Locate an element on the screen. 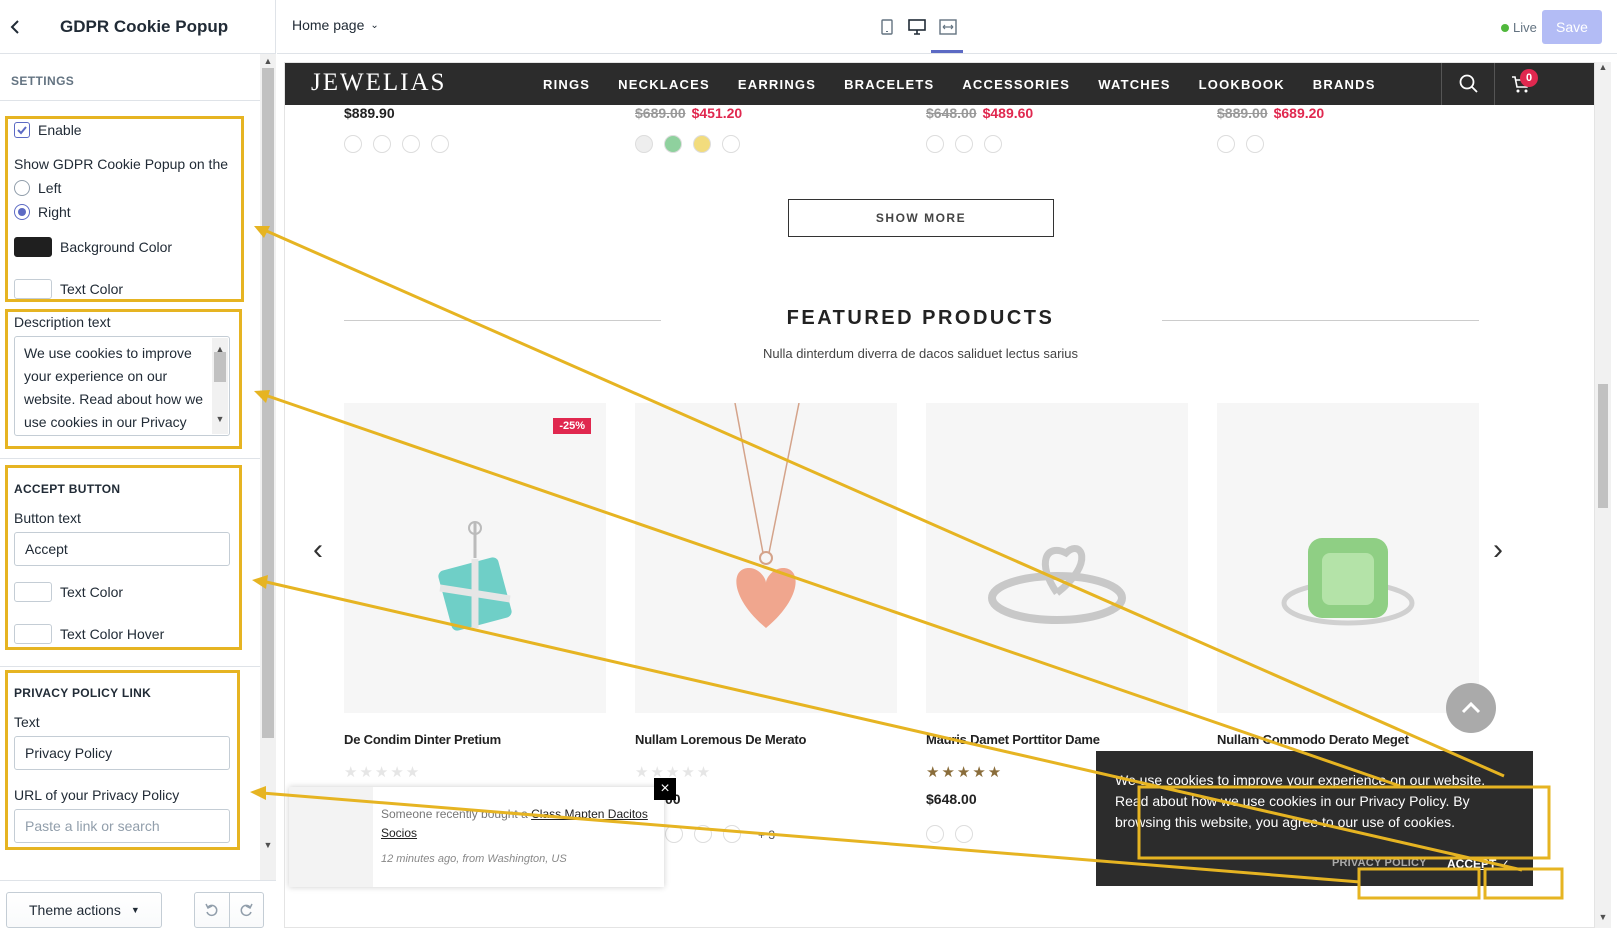 This screenshot has width=1617, height=935. accept-button: ACCEPT ✓ is located at coordinates (1478, 864).